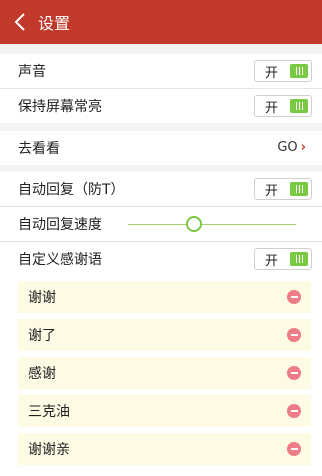  I want to click on go-link: GO ›, so click(291, 147).